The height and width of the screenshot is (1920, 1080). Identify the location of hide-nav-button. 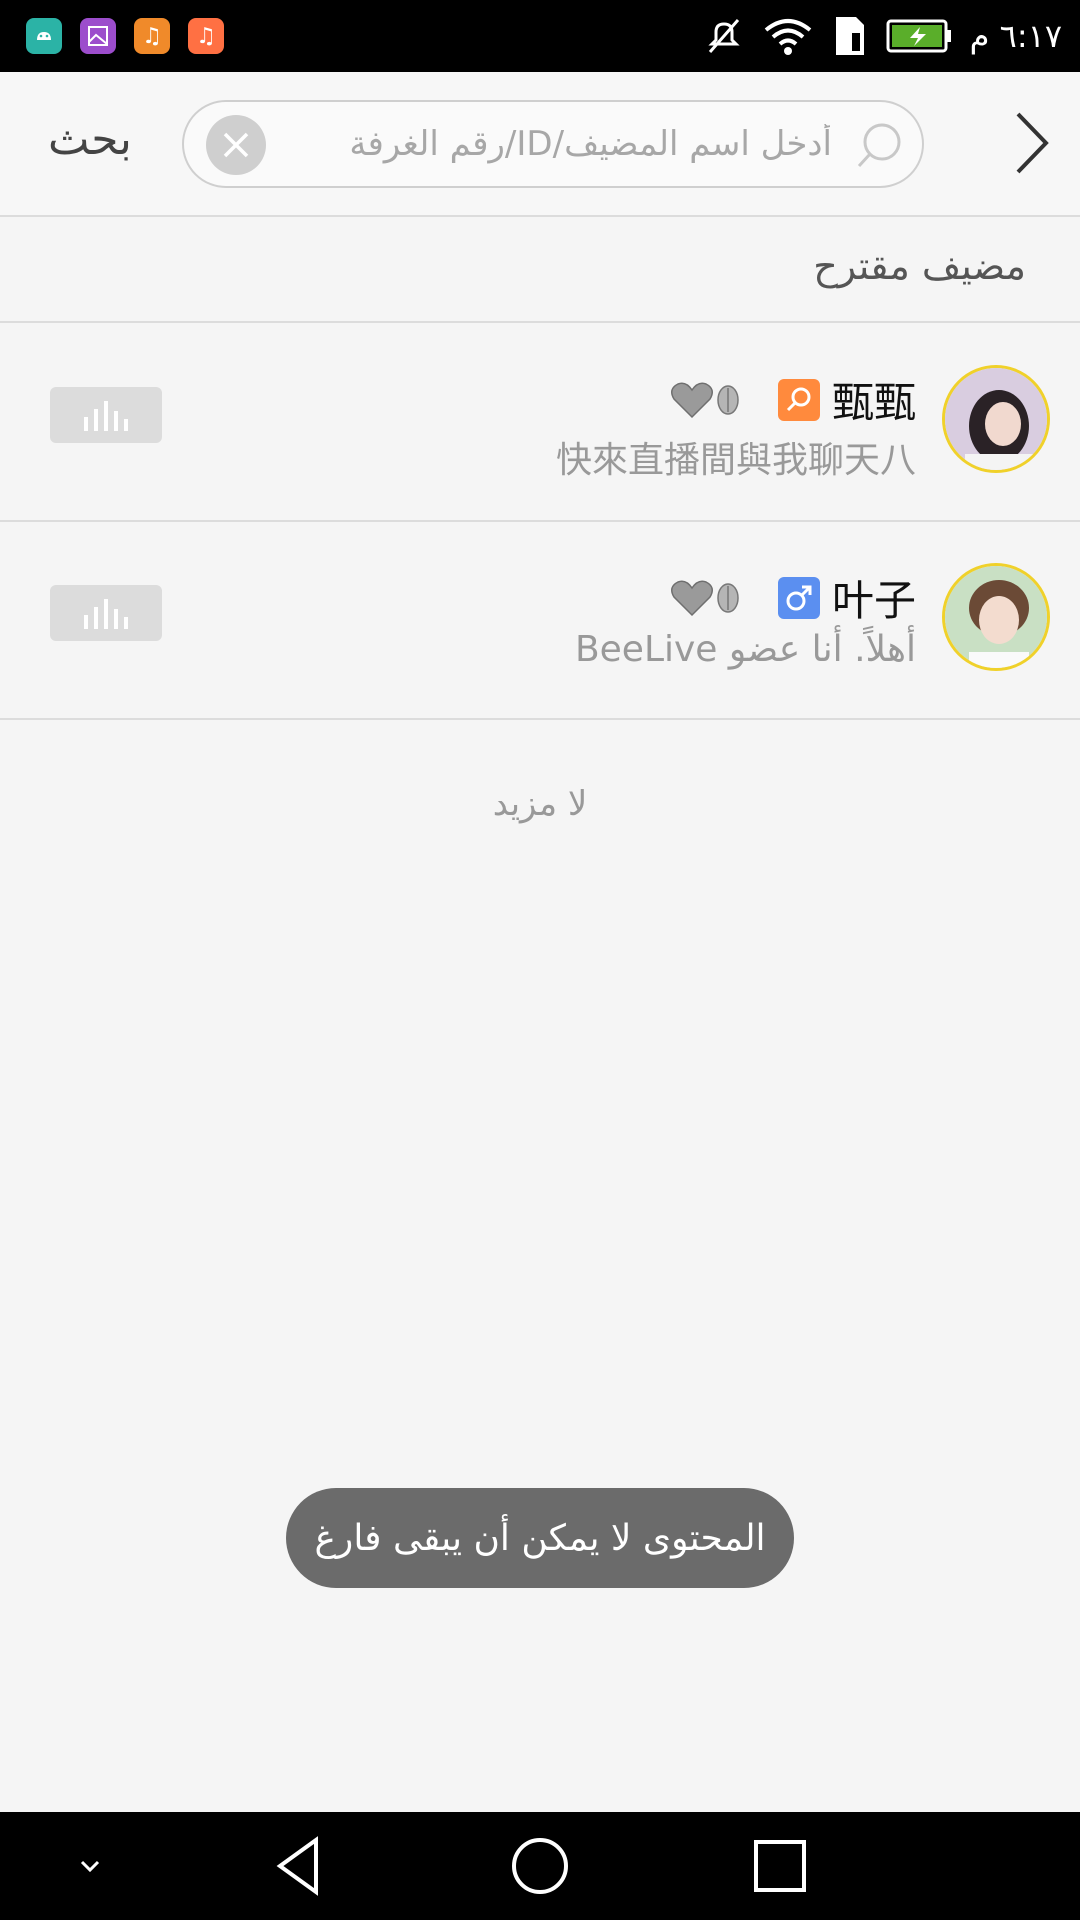
(90, 1866).